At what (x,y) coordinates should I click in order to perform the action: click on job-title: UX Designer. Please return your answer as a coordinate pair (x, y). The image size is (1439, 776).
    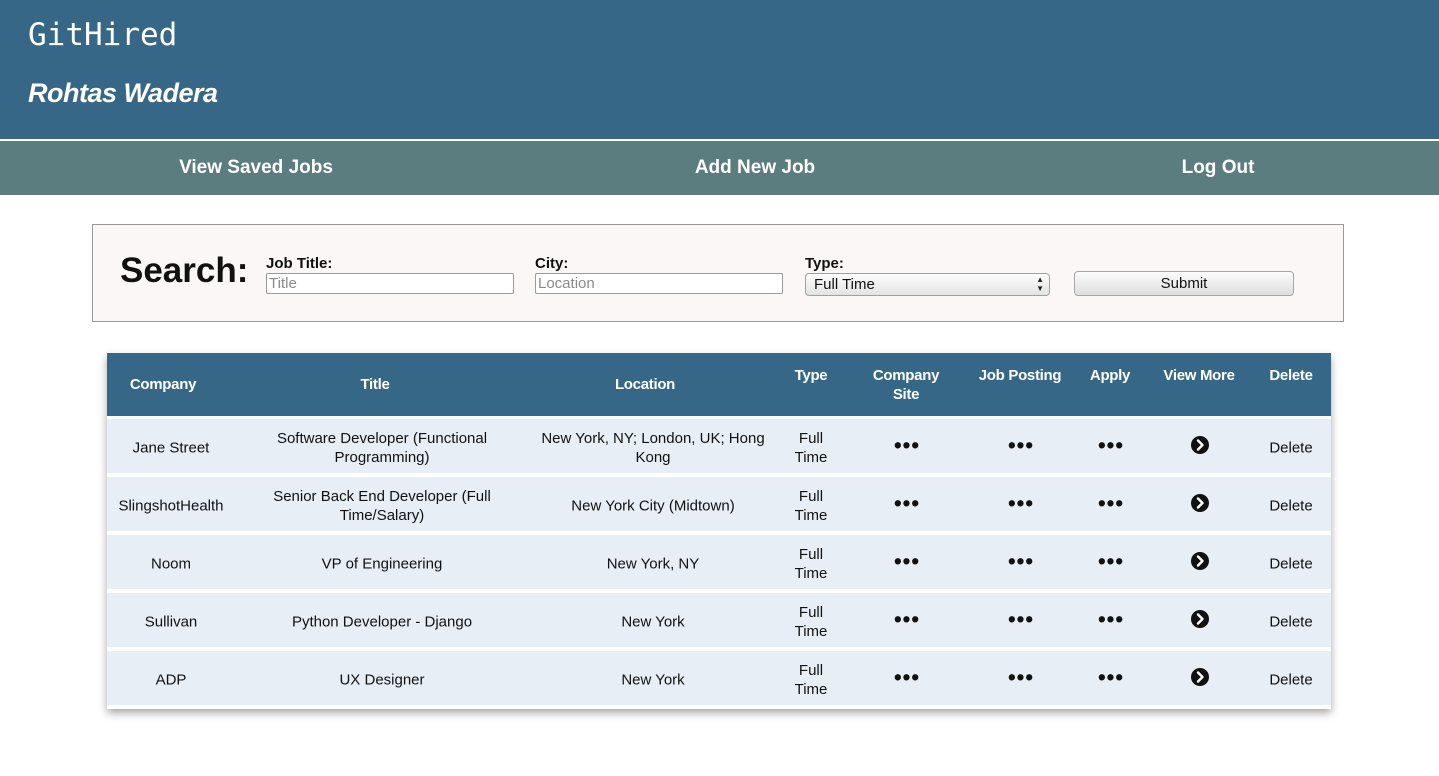
    Looking at the image, I should click on (382, 680).